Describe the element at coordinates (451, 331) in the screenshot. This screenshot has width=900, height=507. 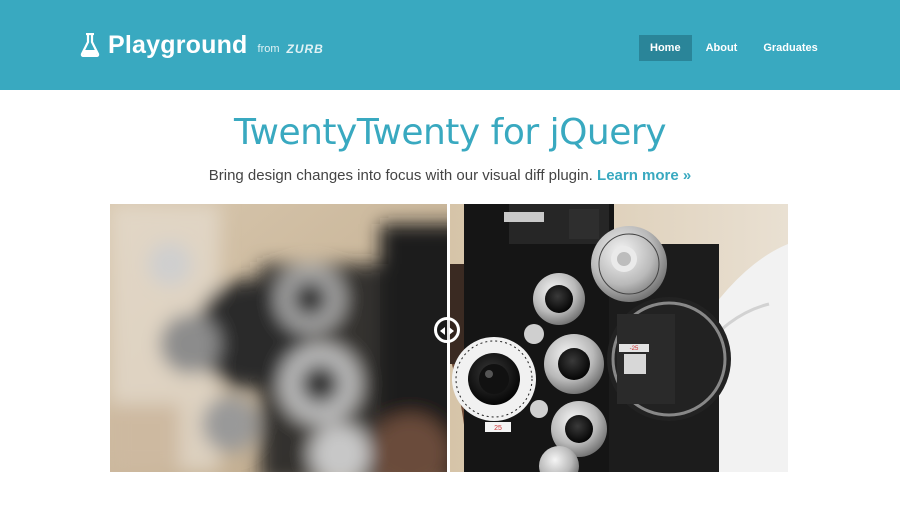
I see `arrow-right-icon` at that location.